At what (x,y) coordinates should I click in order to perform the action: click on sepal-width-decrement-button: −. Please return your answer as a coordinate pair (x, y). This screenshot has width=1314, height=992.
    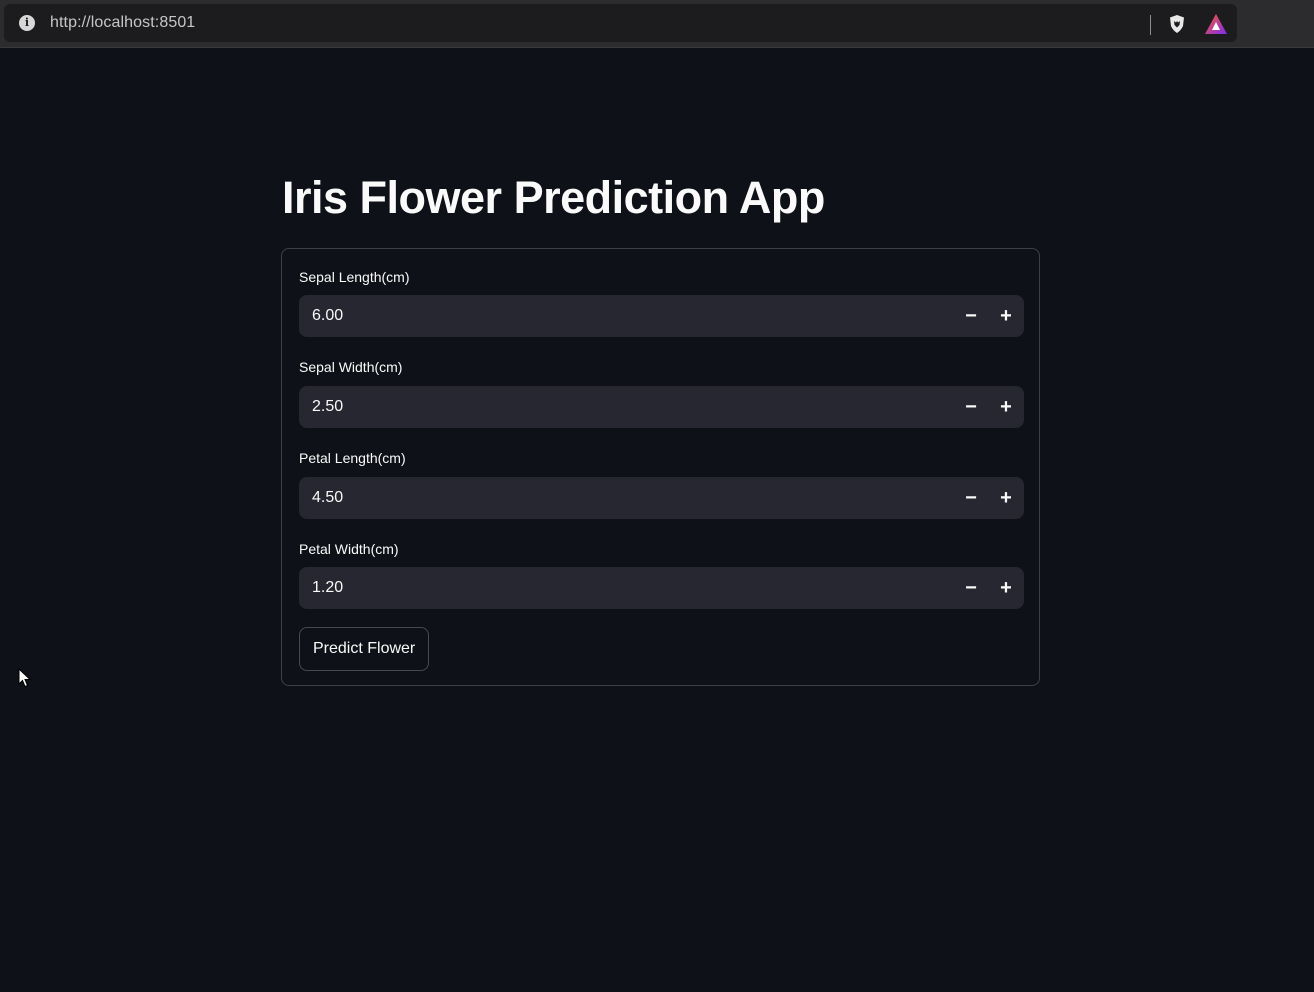
    Looking at the image, I should click on (971, 407).